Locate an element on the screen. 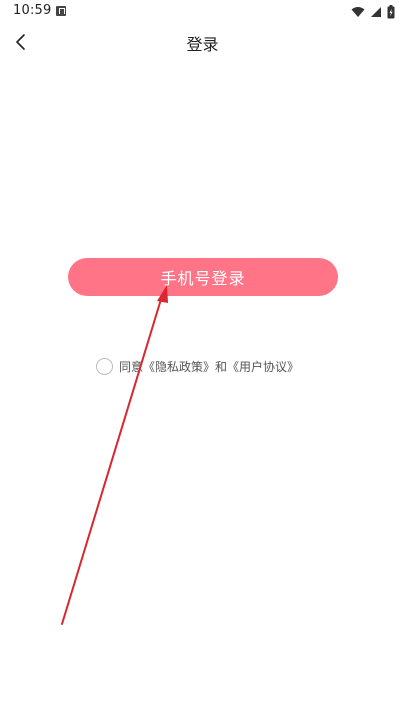 This screenshot has height=720, width=405. agreement-row: 同意《隐私政策》和《用户协议》 is located at coordinates (197, 366).